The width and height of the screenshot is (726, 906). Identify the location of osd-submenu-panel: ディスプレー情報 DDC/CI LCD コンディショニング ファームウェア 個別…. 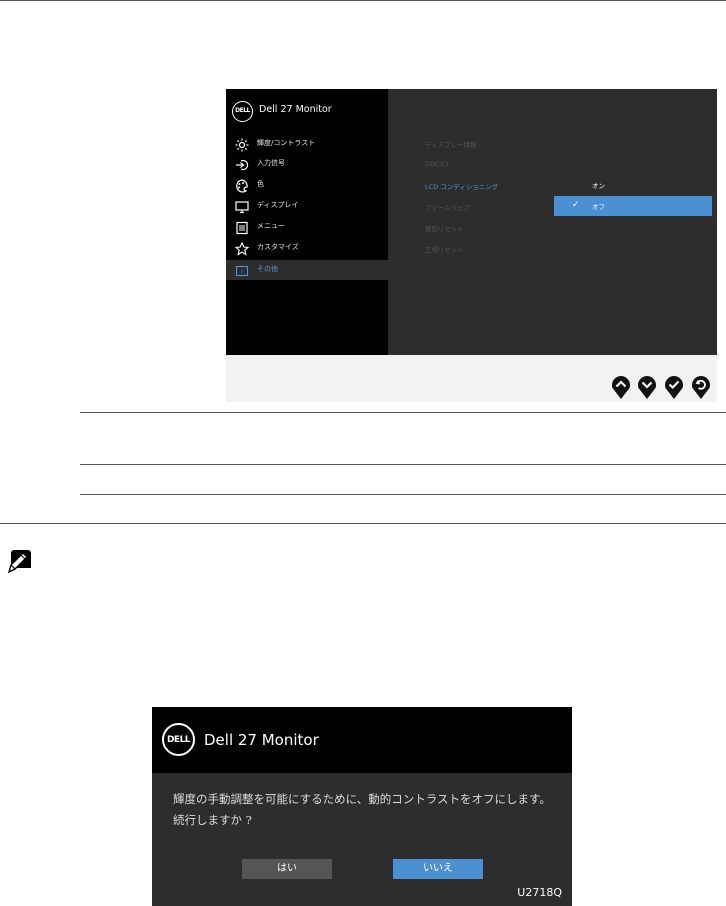
(552, 222).